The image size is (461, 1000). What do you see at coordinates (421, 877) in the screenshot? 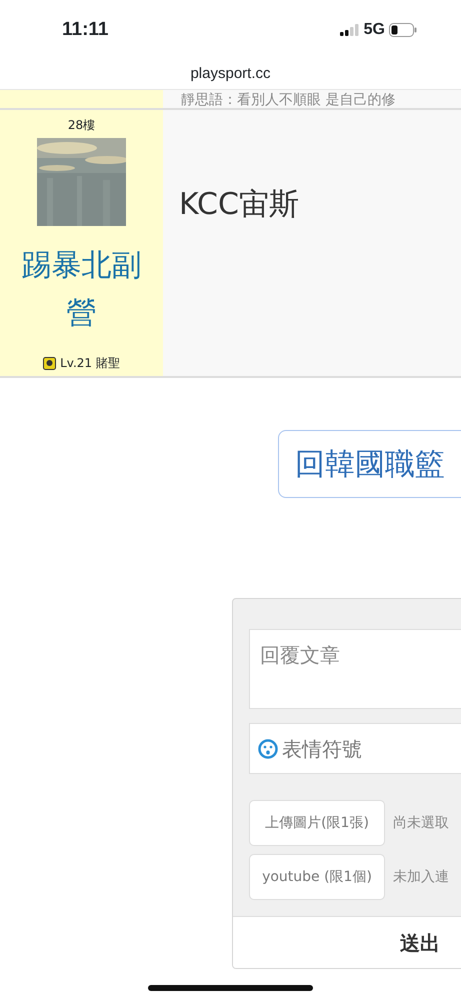
I see `attach-status: 未加入連` at bounding box center [421, 877].